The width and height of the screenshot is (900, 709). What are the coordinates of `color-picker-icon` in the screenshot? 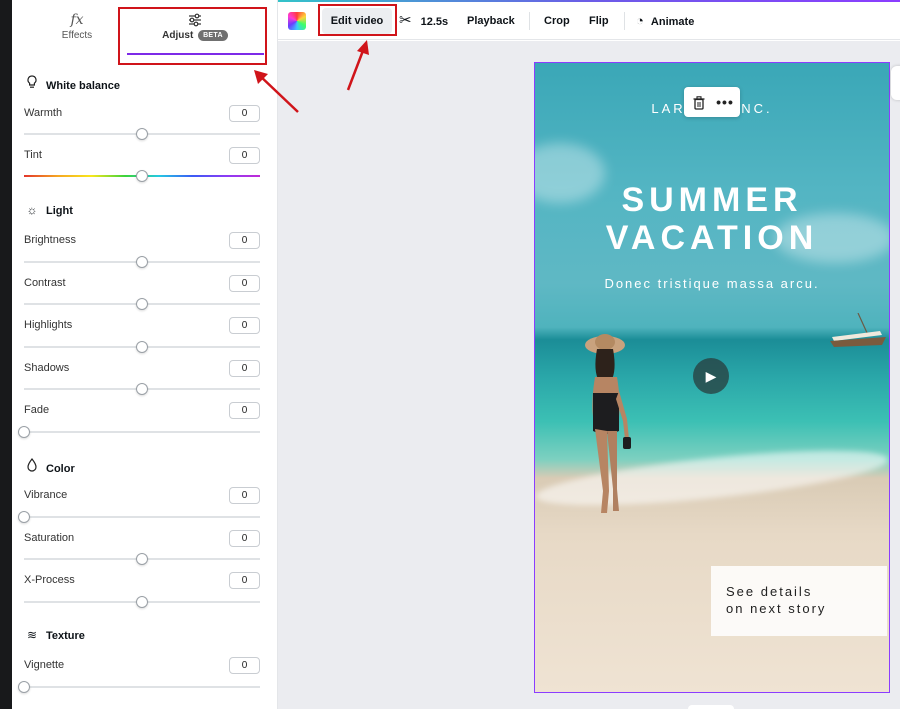 It's located at (297, 21).